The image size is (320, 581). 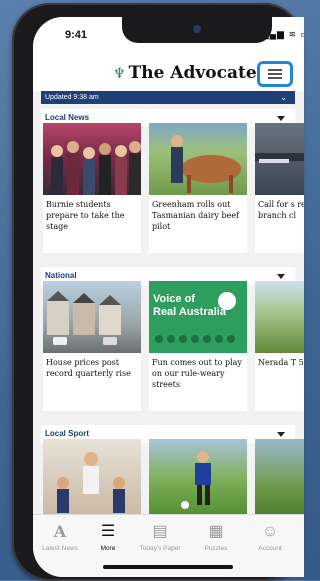 What do you see at coordinates (216, 548) in the screenshot?
I see `nav-label: Puzzles` at bounding box center [216, 548].